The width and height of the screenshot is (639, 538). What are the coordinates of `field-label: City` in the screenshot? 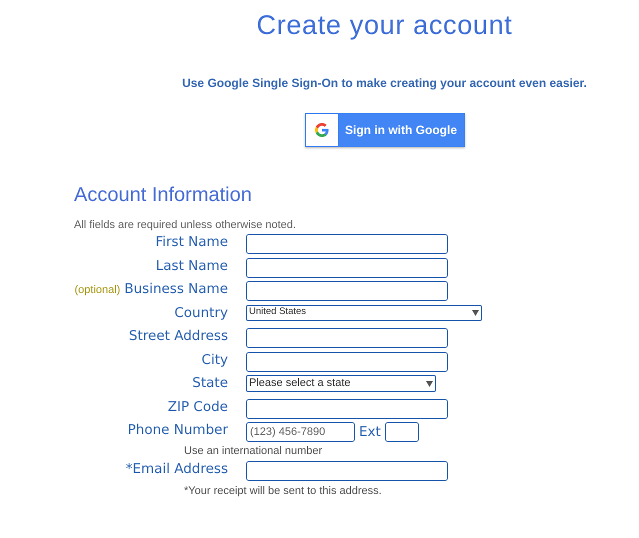 It's located at (215, 359).